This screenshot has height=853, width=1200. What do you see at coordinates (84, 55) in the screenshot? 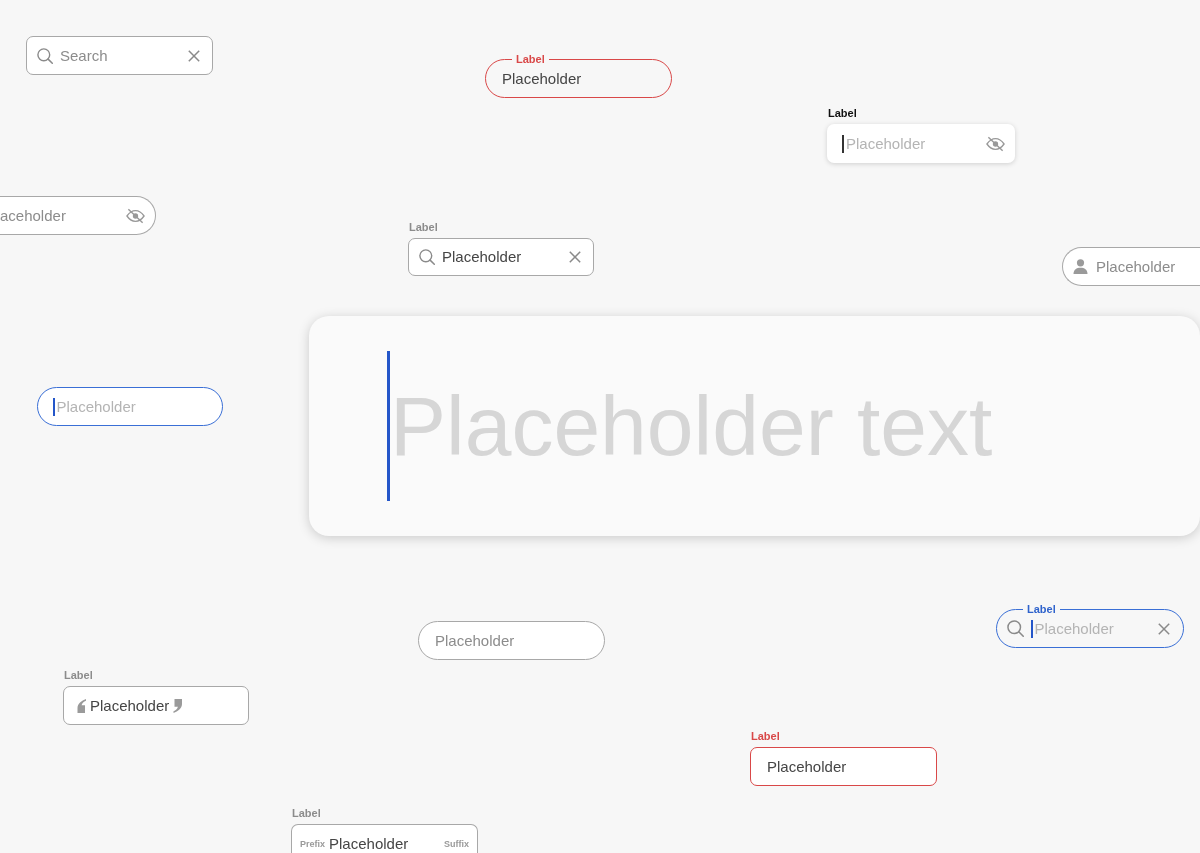
I see `placeholder-text: Search` at bounding box center [84, 55].